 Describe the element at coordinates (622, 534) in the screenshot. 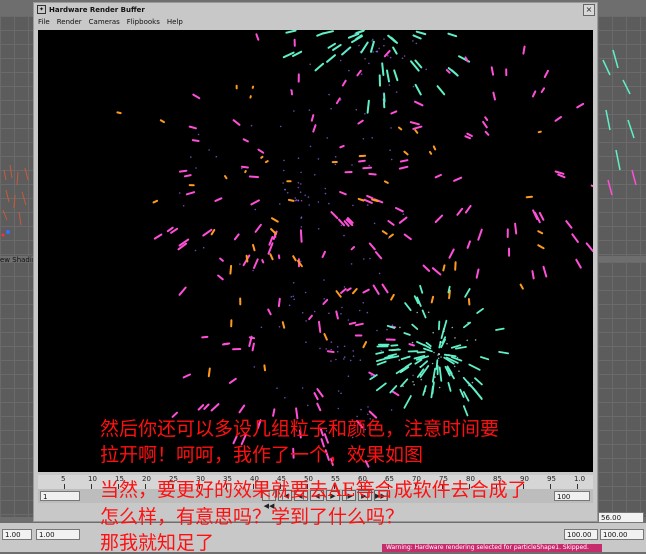

I see `end-time-field: 100.00` at that location.